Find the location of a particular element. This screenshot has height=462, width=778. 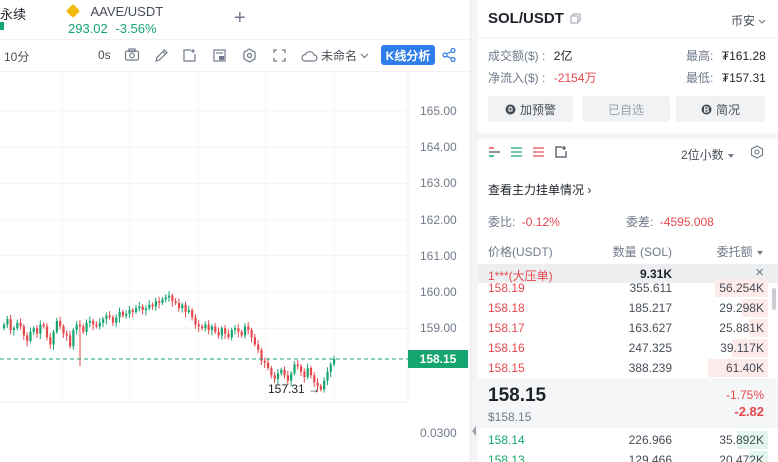

col-total: 委托额 is located at coordinates (740, 251).